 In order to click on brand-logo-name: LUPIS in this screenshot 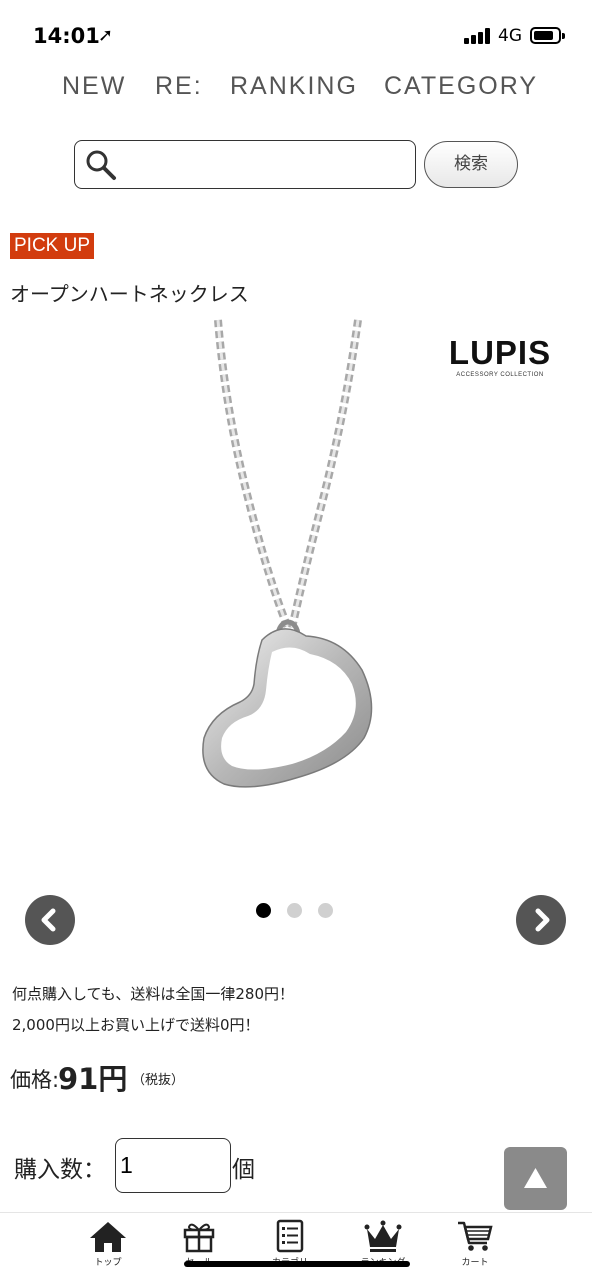, I will do `click(500, 352)`.